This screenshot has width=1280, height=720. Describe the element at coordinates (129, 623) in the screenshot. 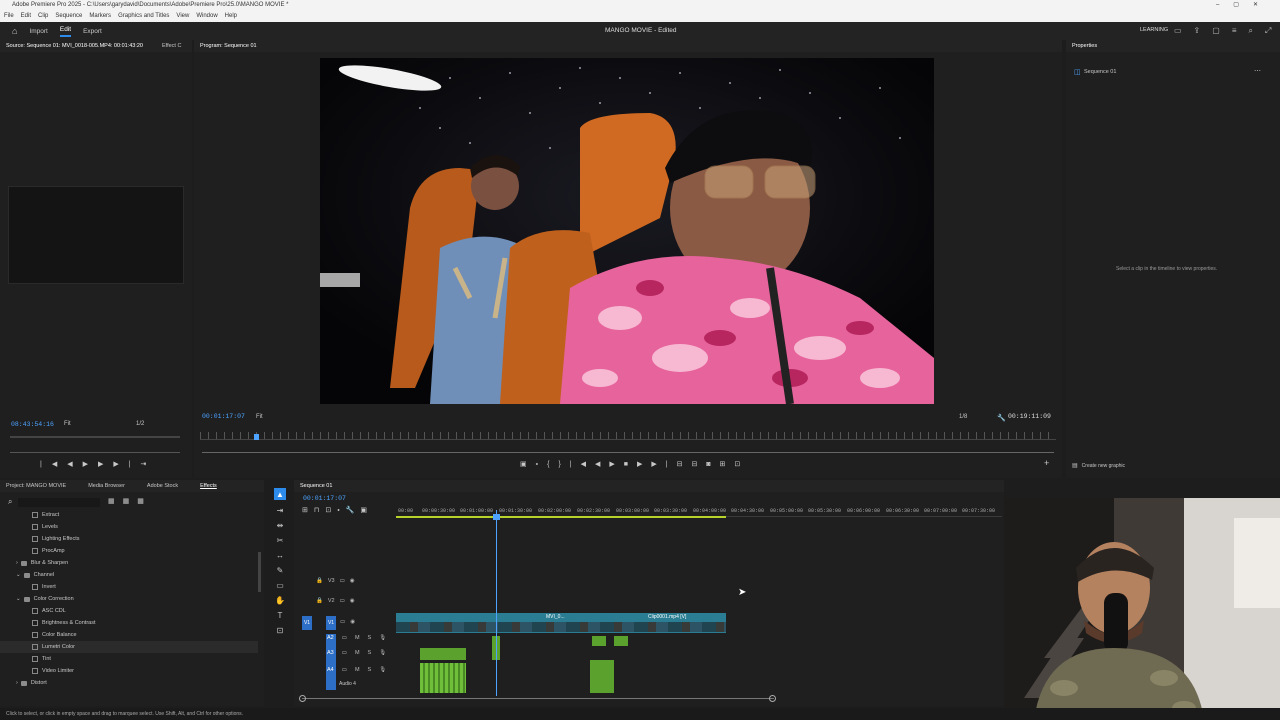

I see `effect-item: Brightness & Contrast` at that location.